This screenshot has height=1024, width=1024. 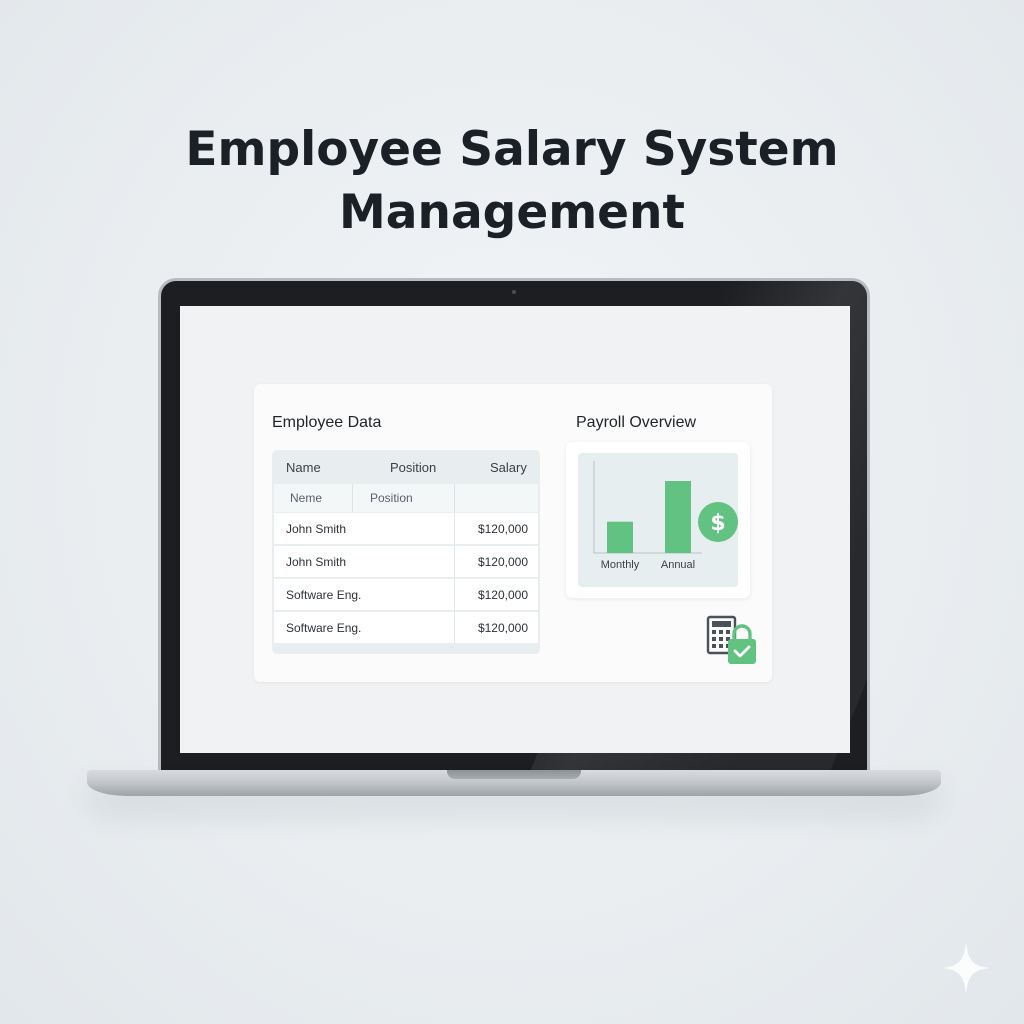 What do you see at coordinates (514, 783) in the screenshot?
I see `laptop-base` at bounding box center [514, 783].